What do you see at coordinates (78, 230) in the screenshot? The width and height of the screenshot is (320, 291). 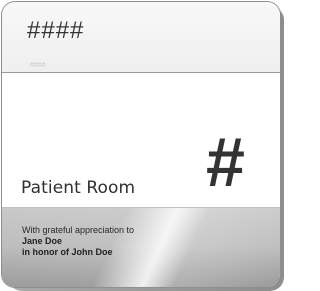 I see `donor-appreciation-line: With grateful appreciation to` at bounding box center [78, 230].